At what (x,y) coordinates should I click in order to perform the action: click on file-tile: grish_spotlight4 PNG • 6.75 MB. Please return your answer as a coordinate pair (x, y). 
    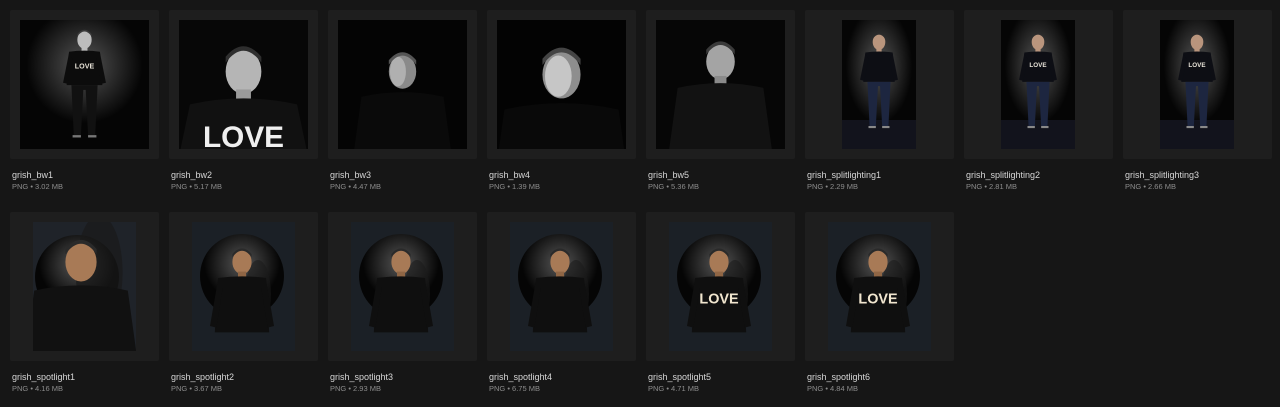
    Looking at the image, I should click on (561, 309).